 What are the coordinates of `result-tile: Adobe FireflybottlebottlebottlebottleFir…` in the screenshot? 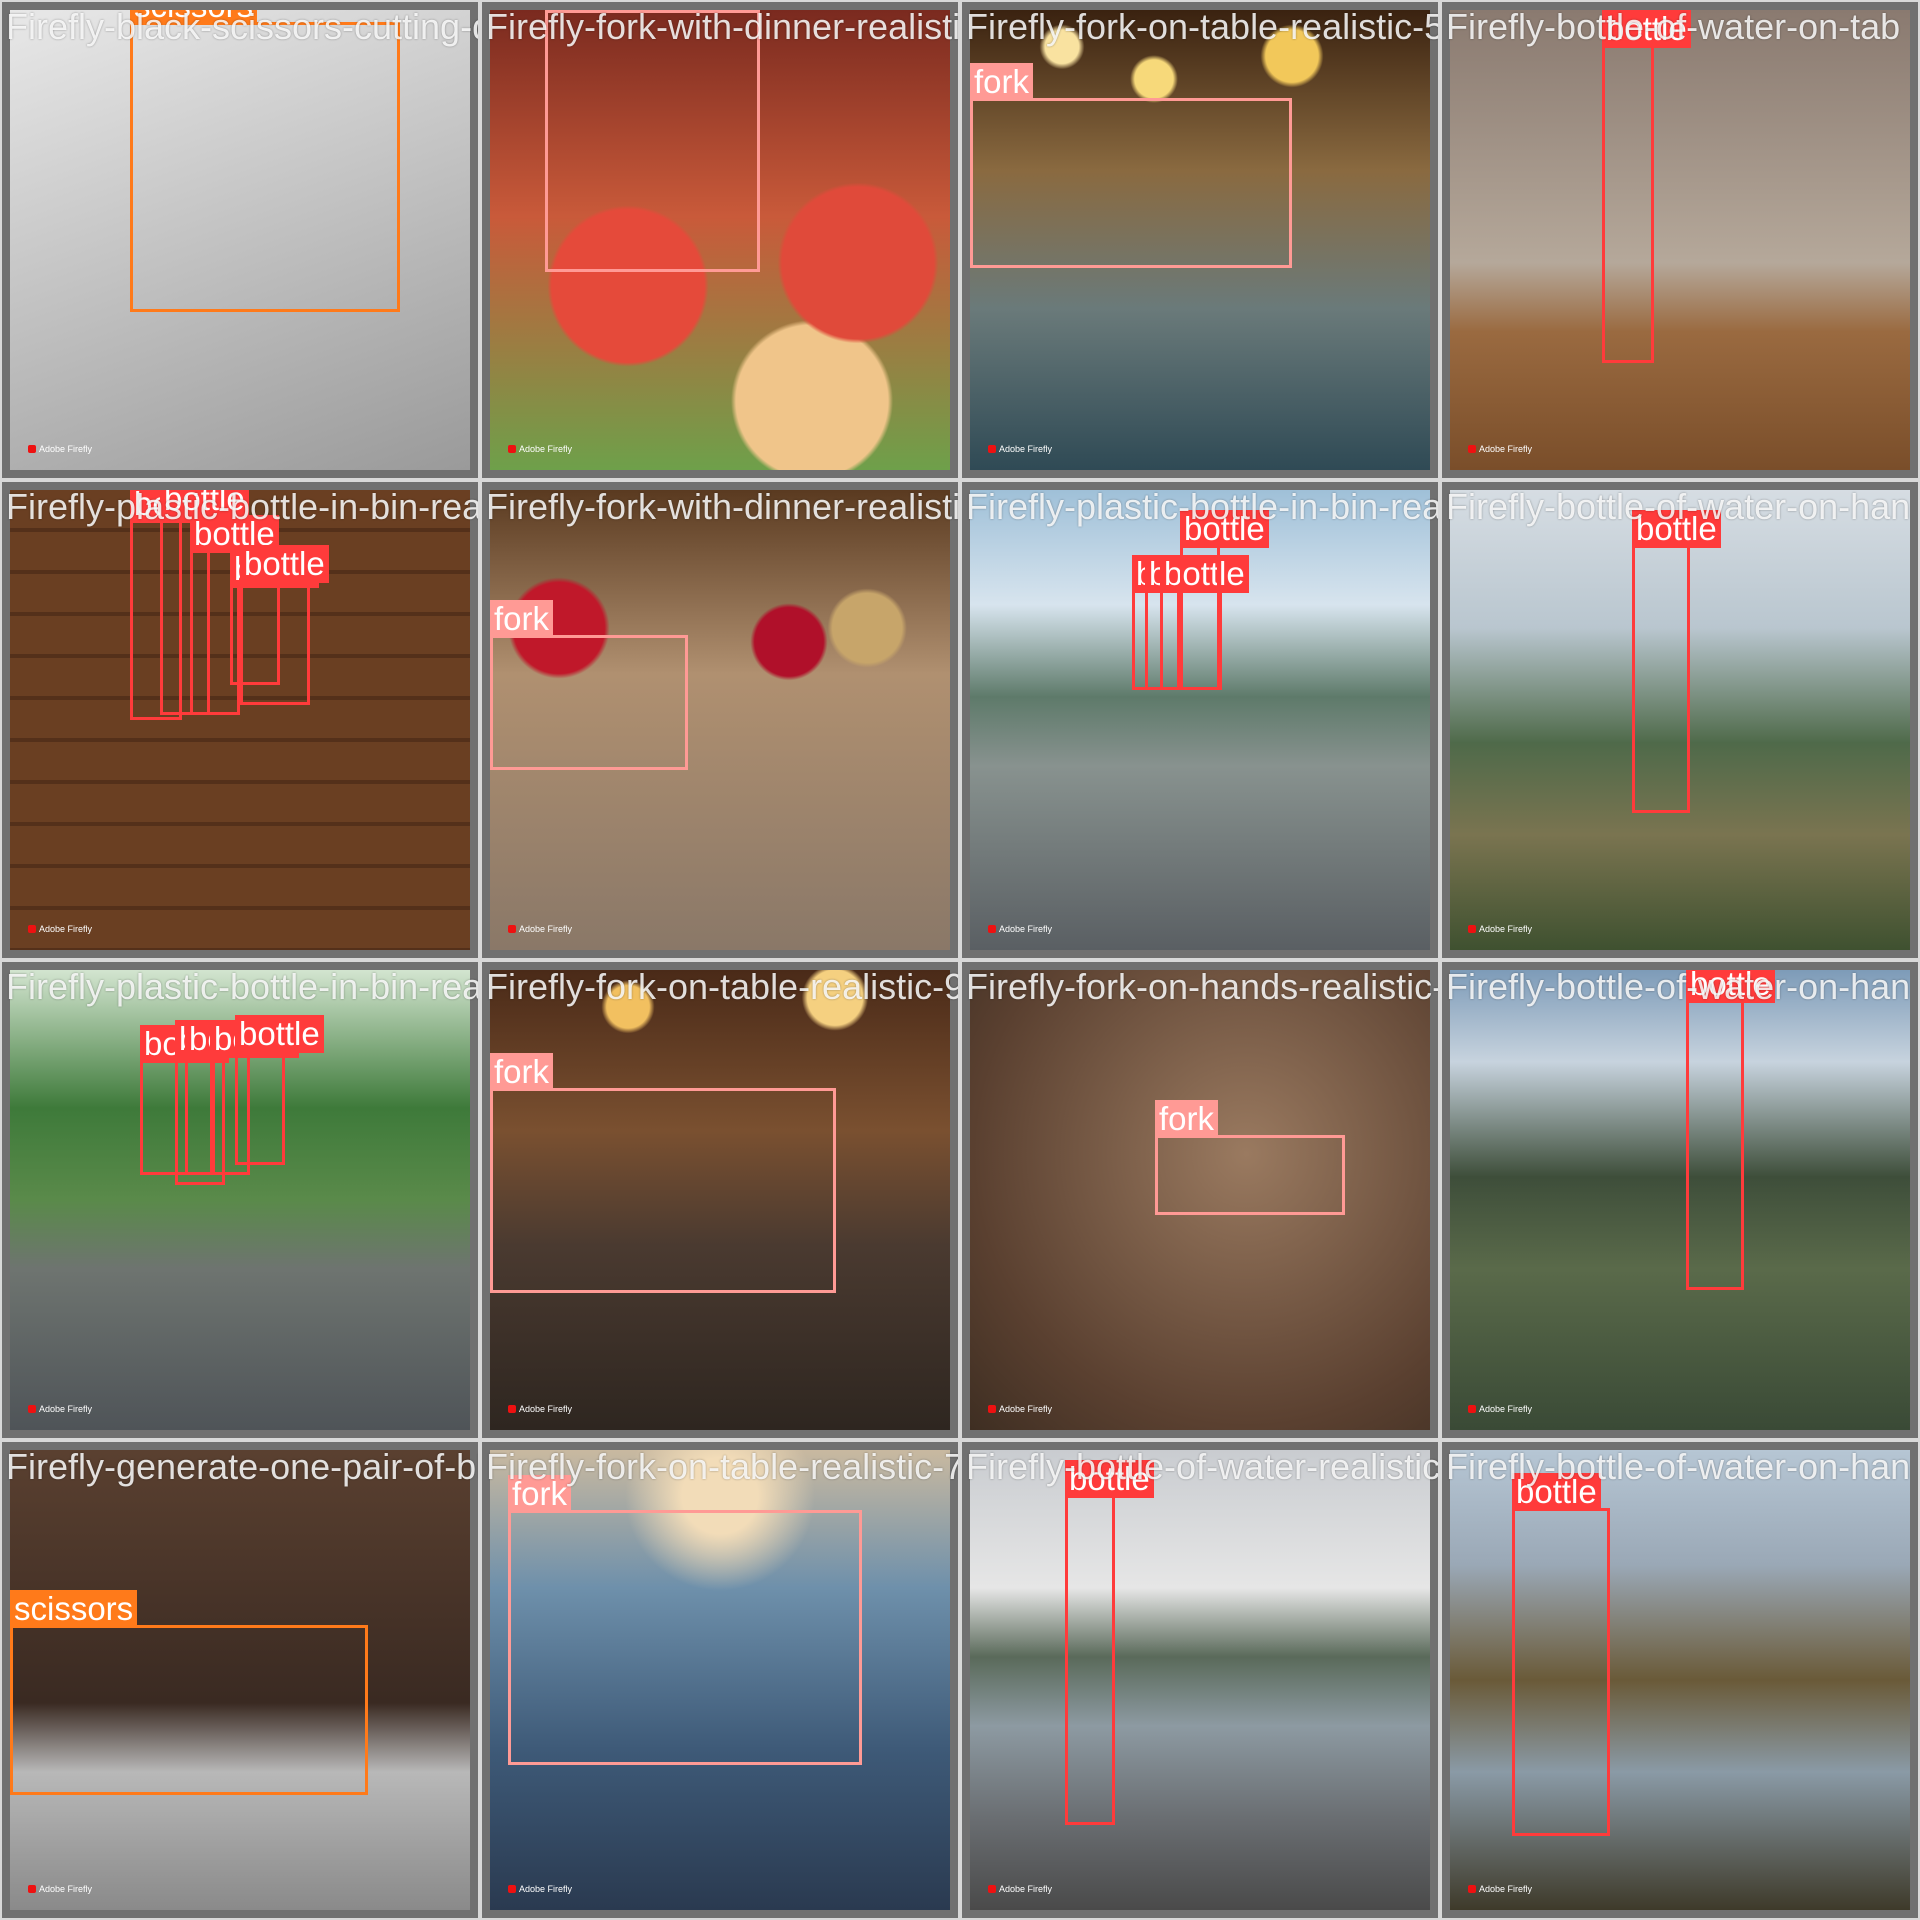 It's located at (1200, 720).